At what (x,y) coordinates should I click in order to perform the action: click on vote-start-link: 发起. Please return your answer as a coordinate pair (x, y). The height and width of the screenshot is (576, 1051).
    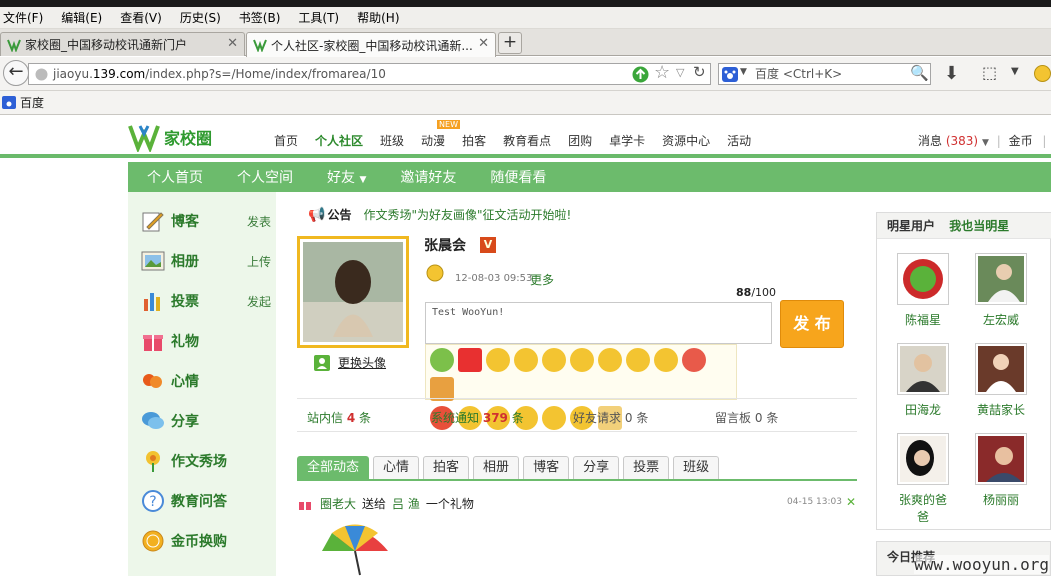
    Looking at the image, I should click on (259, 301).